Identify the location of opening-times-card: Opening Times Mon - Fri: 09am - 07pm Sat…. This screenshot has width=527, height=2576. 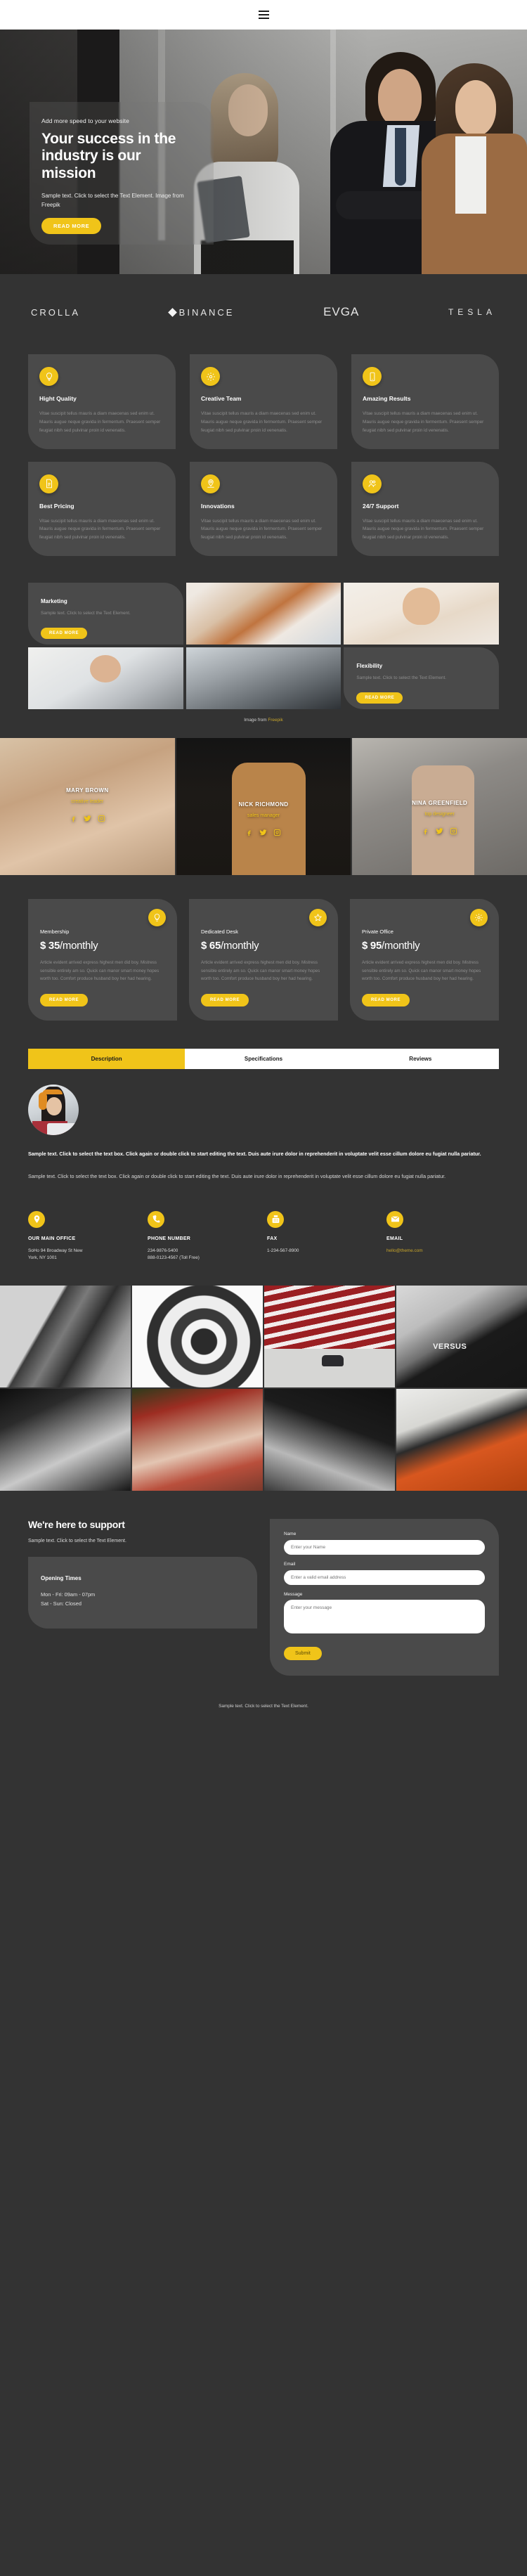
(142, 1592).